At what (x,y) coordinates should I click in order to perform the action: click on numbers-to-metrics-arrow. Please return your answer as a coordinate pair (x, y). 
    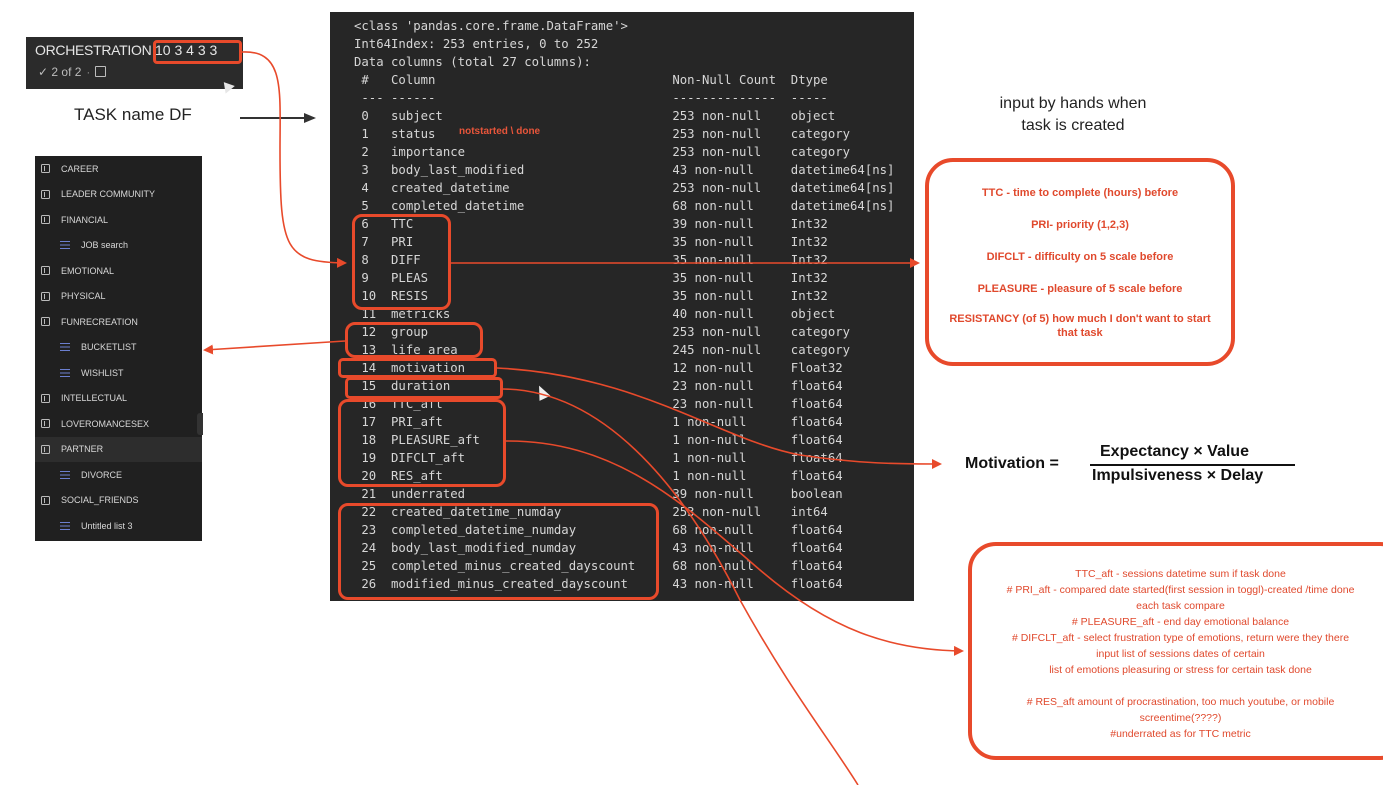
    Looking at the image, I should click on (294, 159).